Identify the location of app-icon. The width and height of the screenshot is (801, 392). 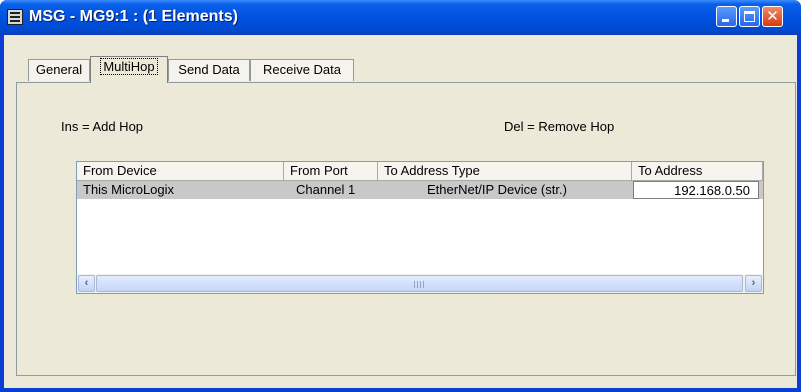
(15, 17).